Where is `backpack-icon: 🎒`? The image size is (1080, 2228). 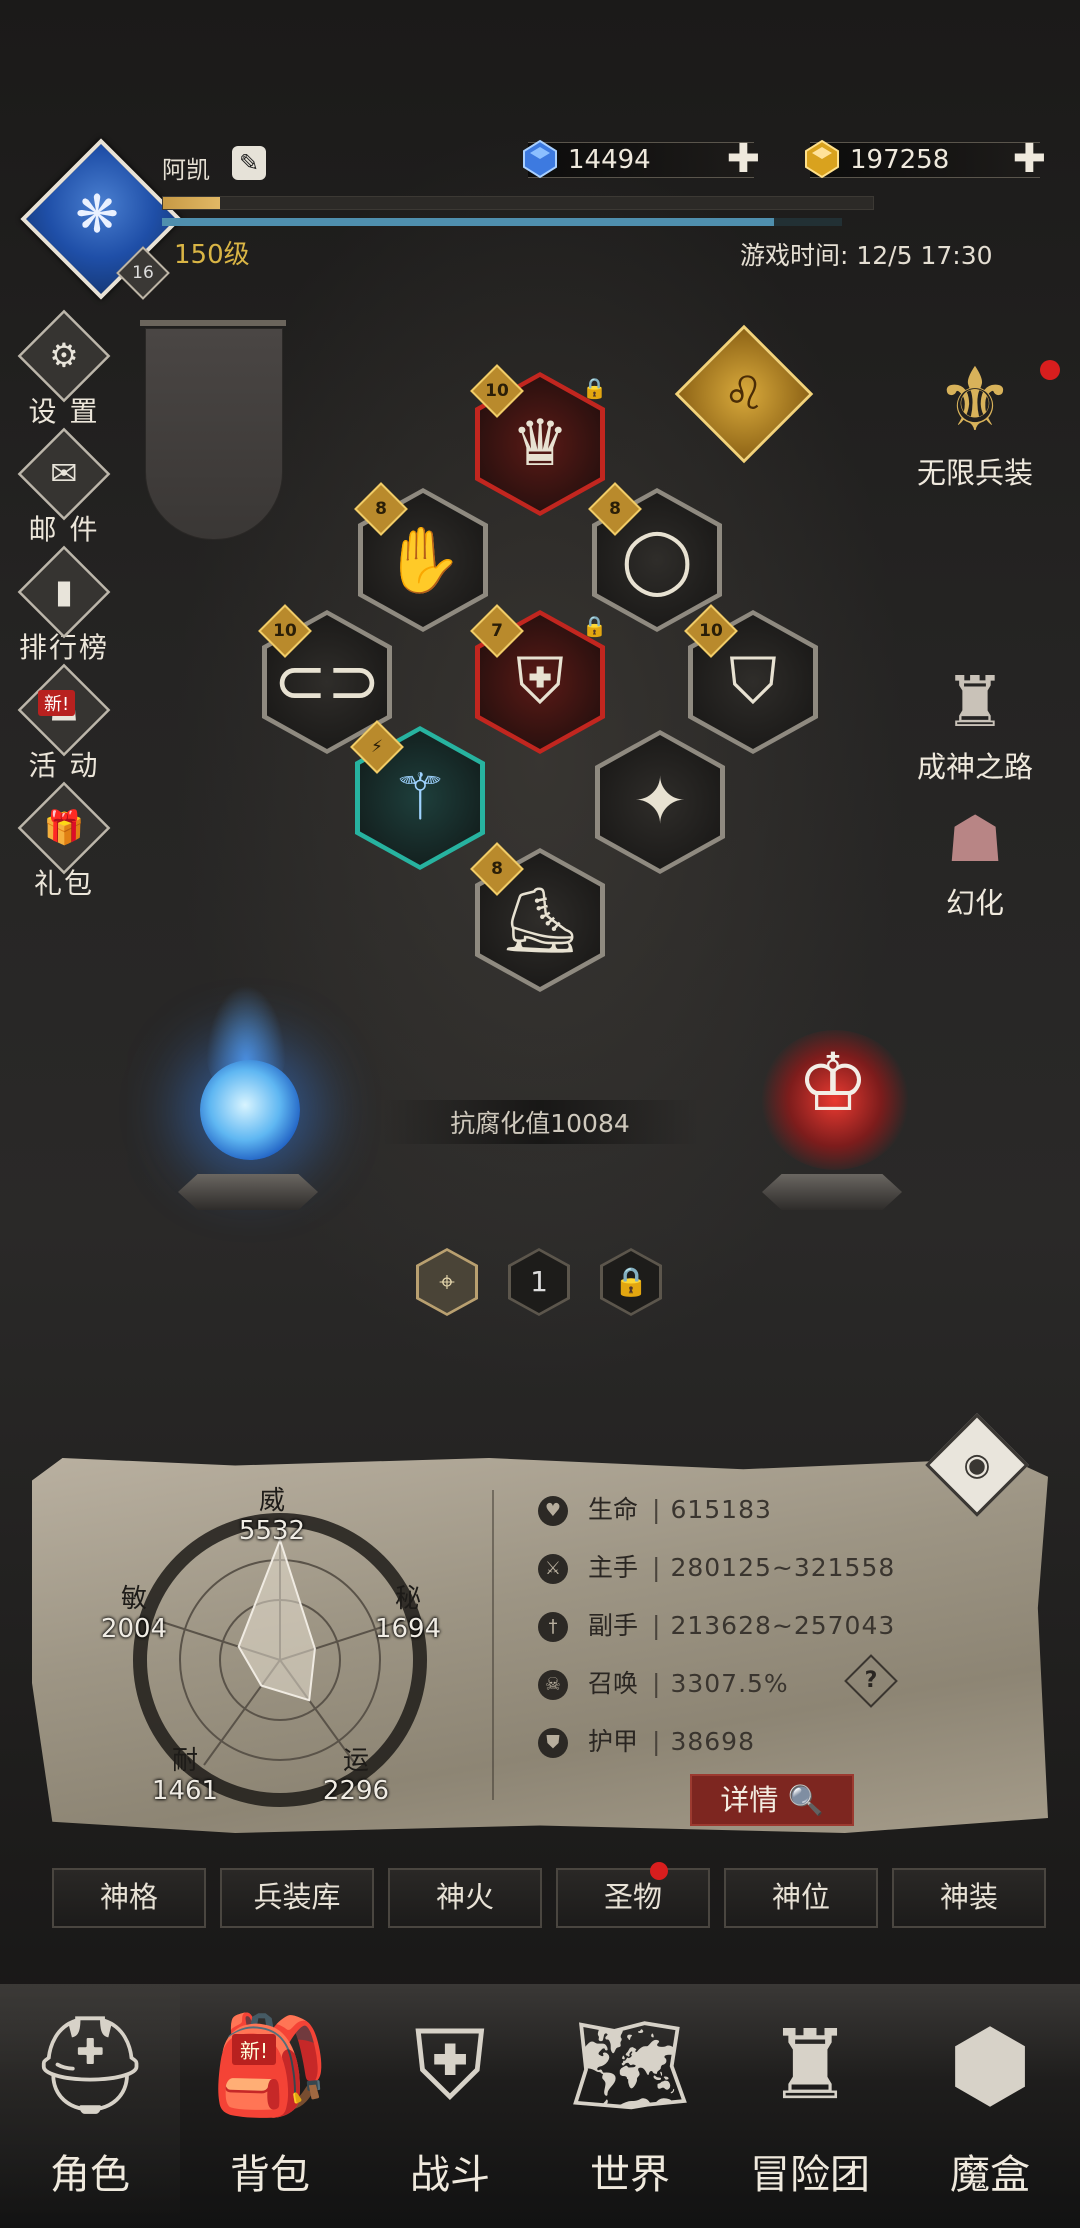
backpack-icon: 🎒 is located at coordinates (270, 2065).